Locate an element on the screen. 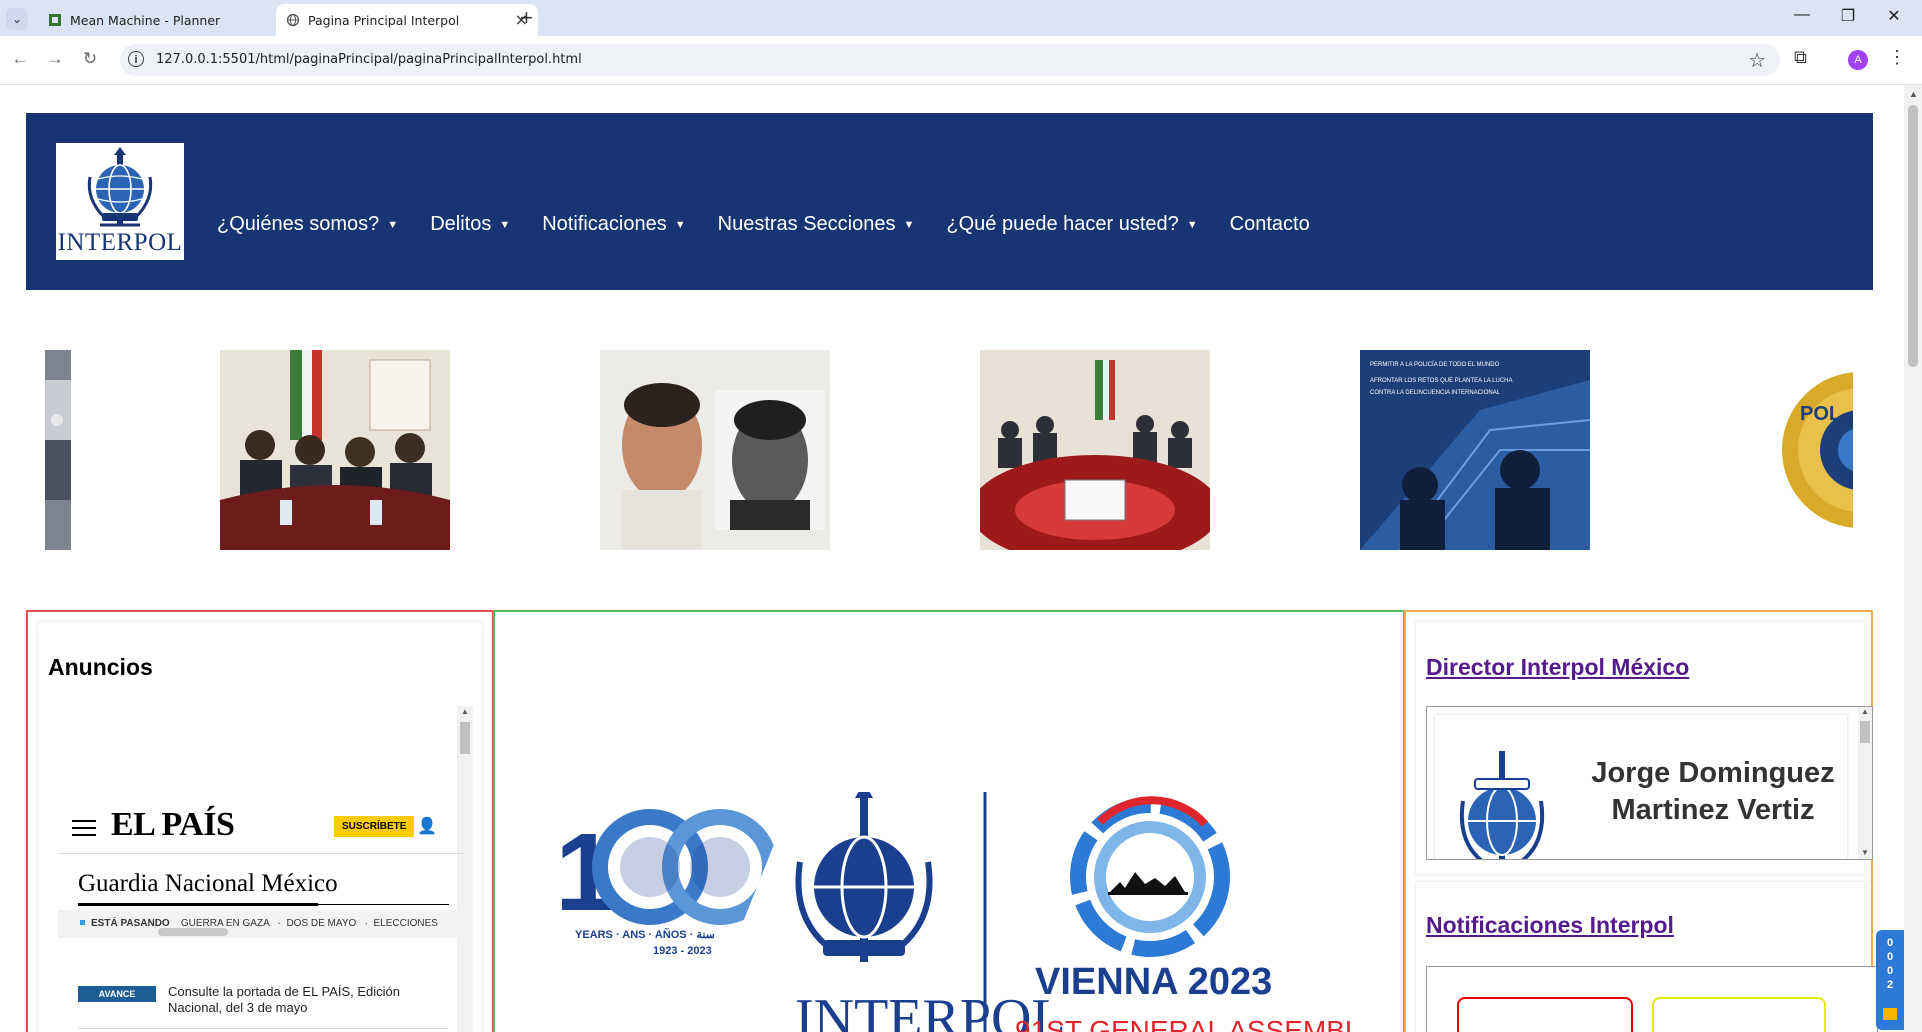  red-notice-card is located at coordinates (1545, 1014).